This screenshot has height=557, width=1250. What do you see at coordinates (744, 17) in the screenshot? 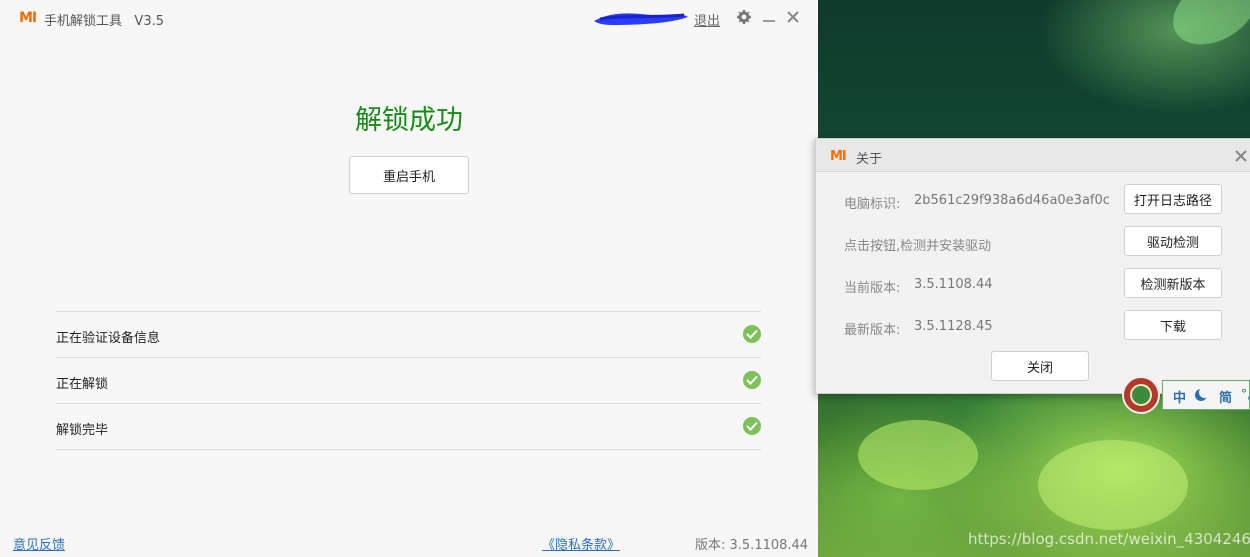
I see `gear-icon` at bounding box center [744, 17].